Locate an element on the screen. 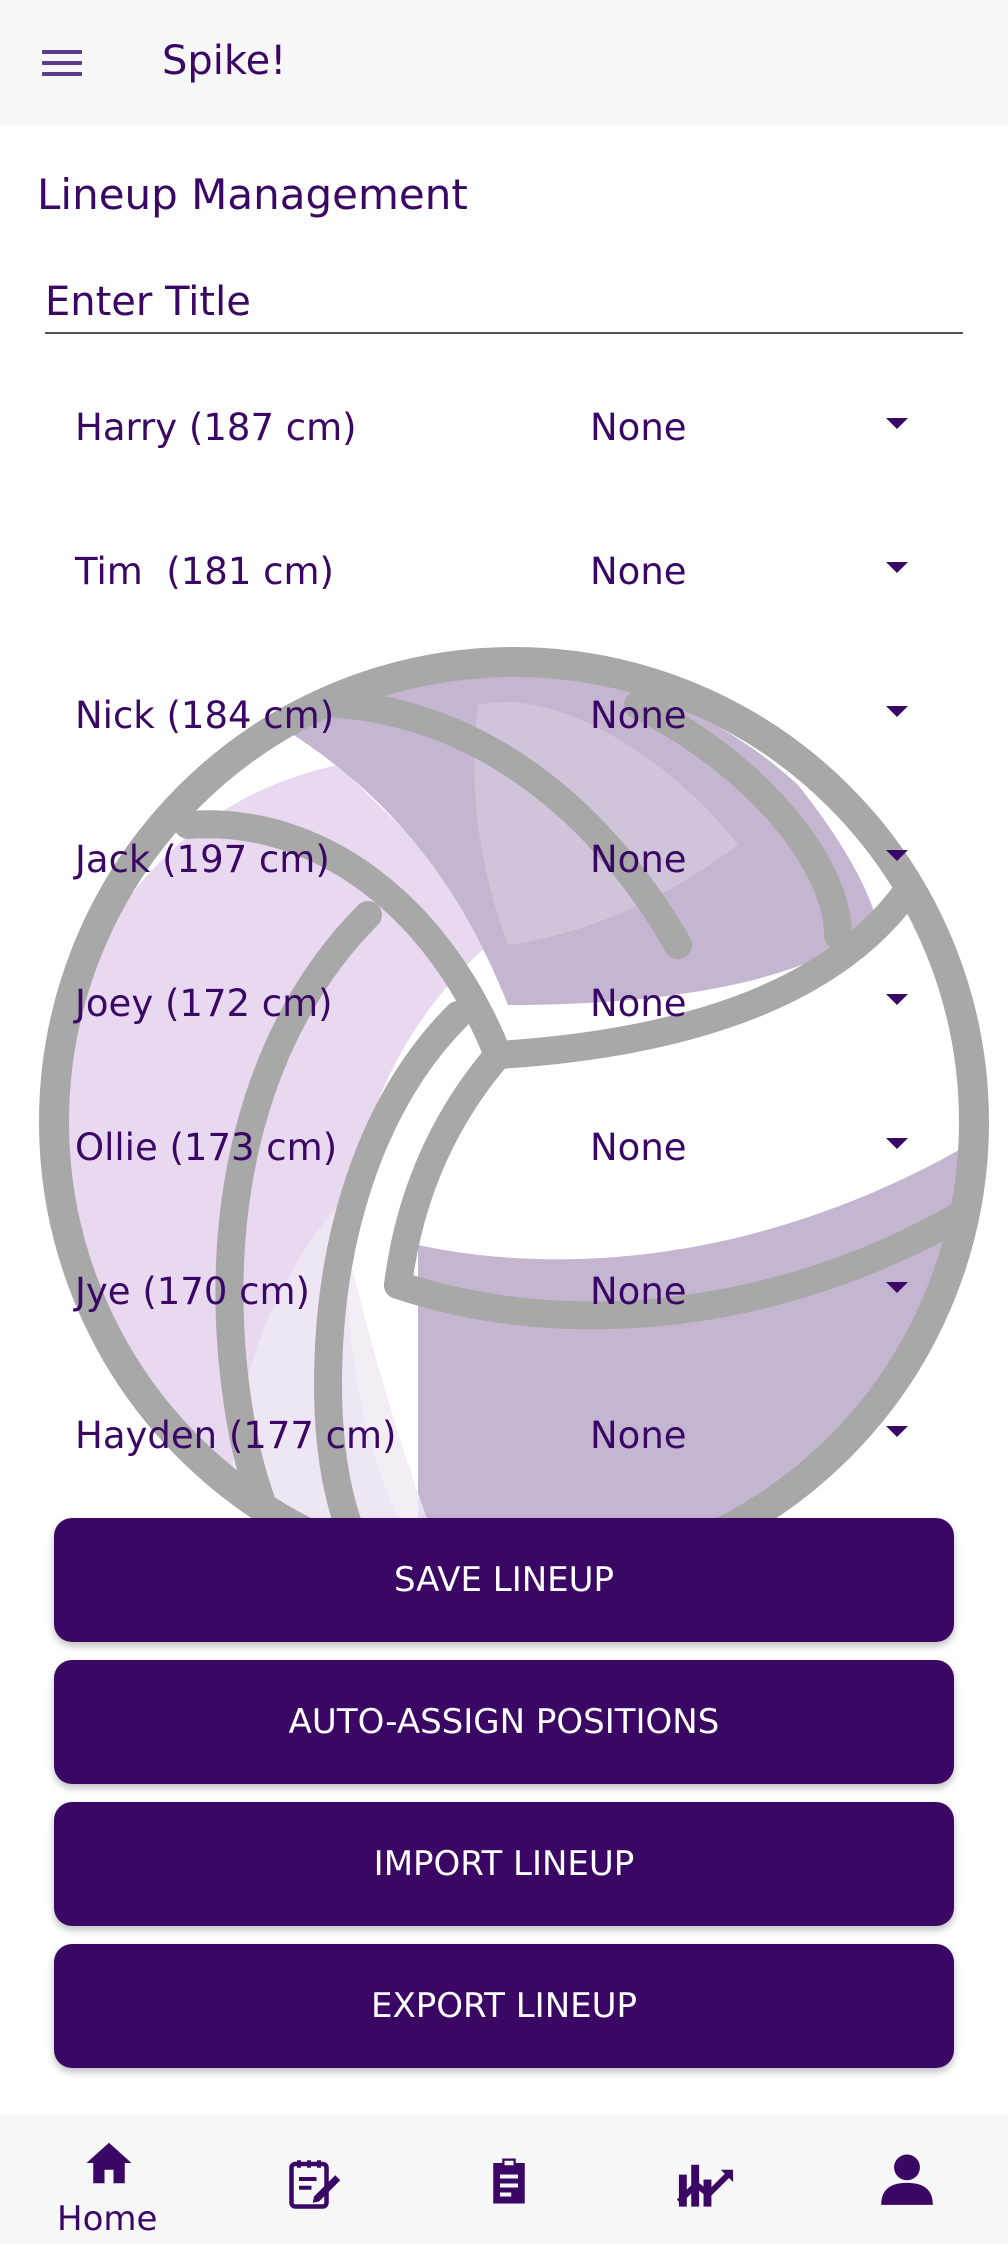 This screenshot has height=2244, width=1008. player-name: Tim (181 cm) is located at coordinates (204, 571).